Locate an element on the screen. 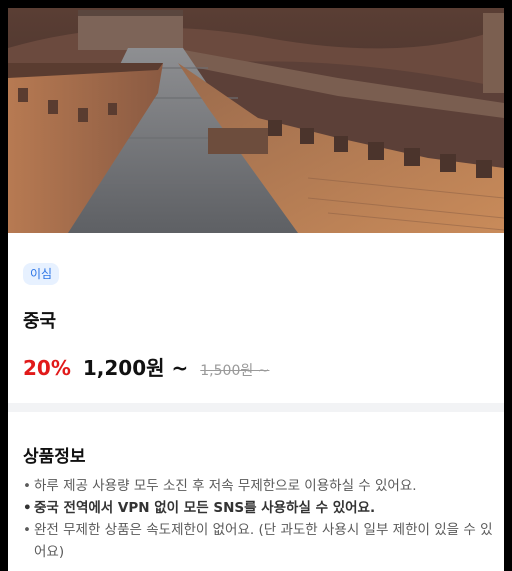 This screenshot has width=512, height=571. info-item: 하루 제공 사용량 모두 소진 후 저속 무제한으로 이용하실 수 있어요. is located at coordinates (258, 486).